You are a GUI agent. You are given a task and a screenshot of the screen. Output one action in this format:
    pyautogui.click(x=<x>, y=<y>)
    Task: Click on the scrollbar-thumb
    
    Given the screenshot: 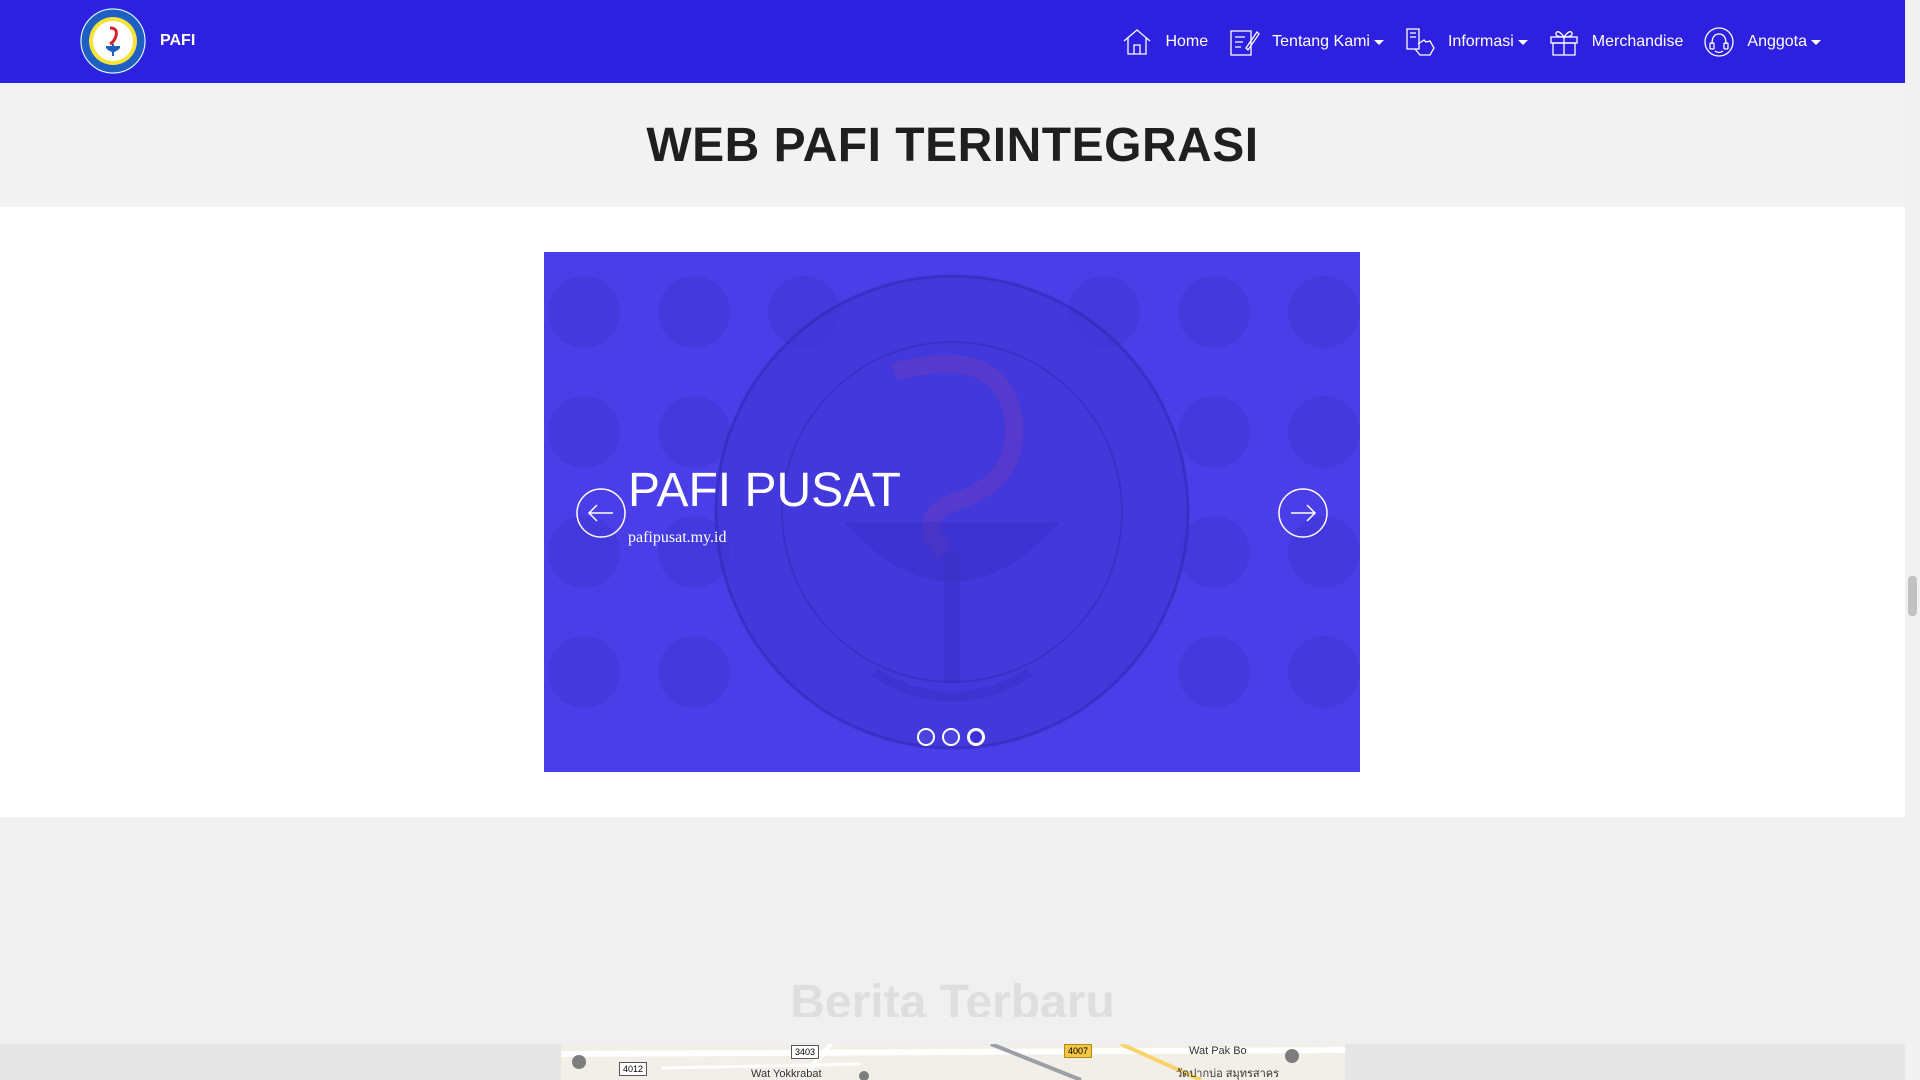 What is the action you would take?
    pyautogui.click(x=1912, y=596)
    